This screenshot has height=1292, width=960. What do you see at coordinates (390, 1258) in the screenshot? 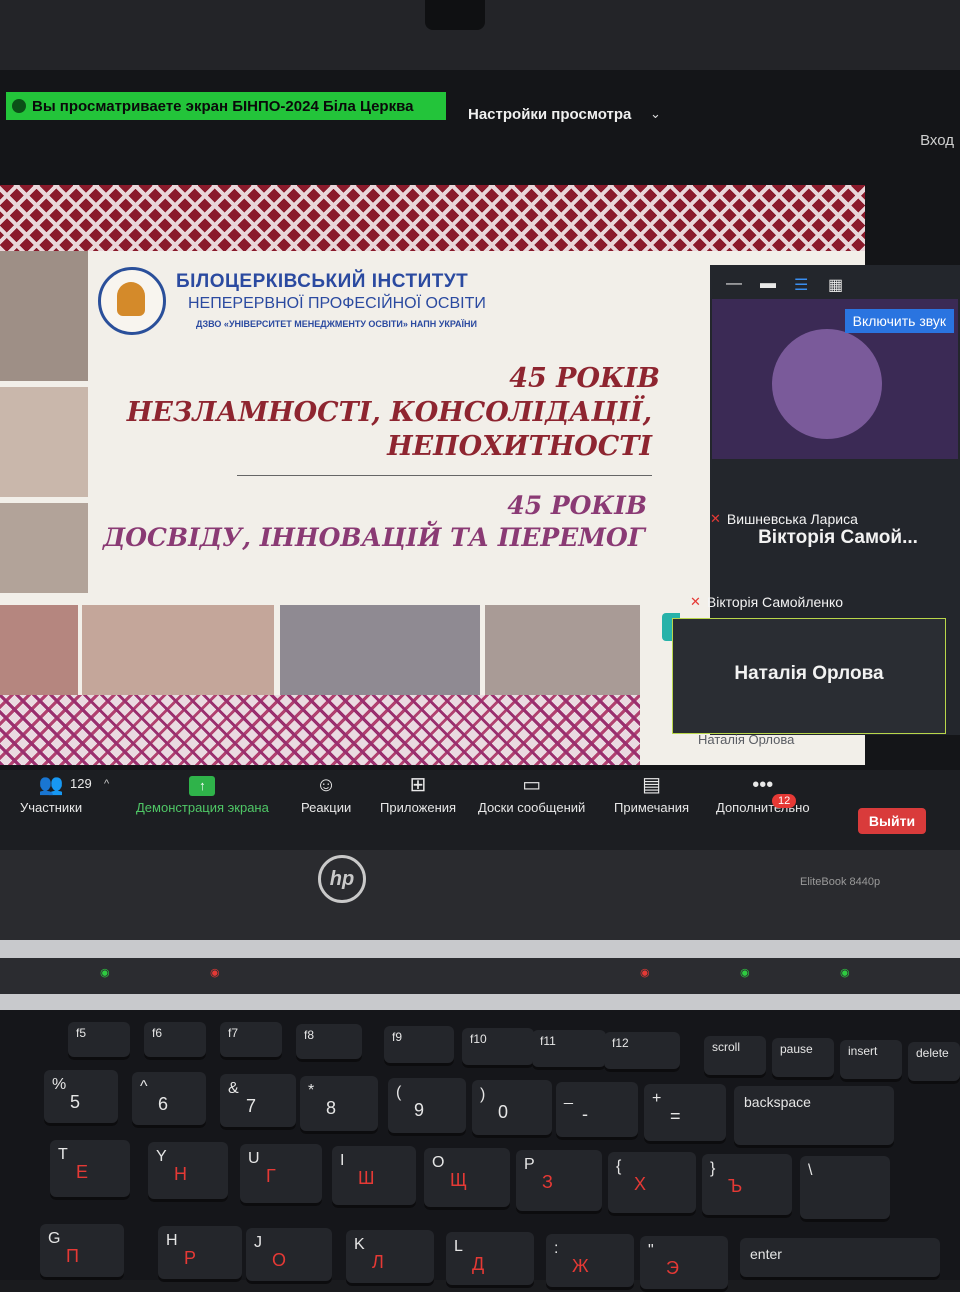
I see `key-k: KЛ` at bounding box center [390, 1258].